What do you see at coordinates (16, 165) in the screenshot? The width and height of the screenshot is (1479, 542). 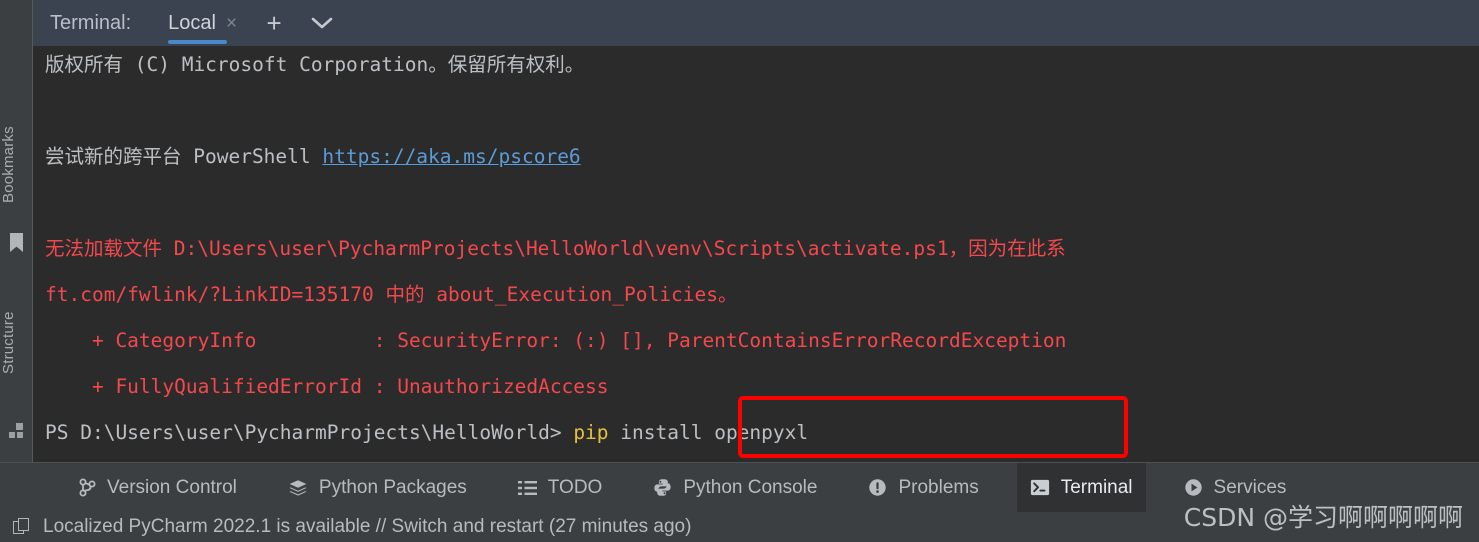 I see `sidebar-item-bookmarks: Bookmarks` at bounding box center [16, 165].